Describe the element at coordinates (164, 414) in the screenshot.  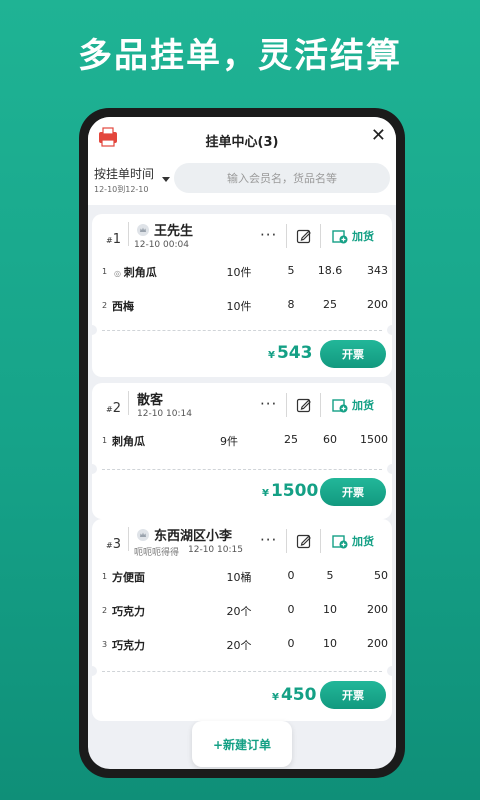
I see `order-time: 12-10 10:14` at that location.